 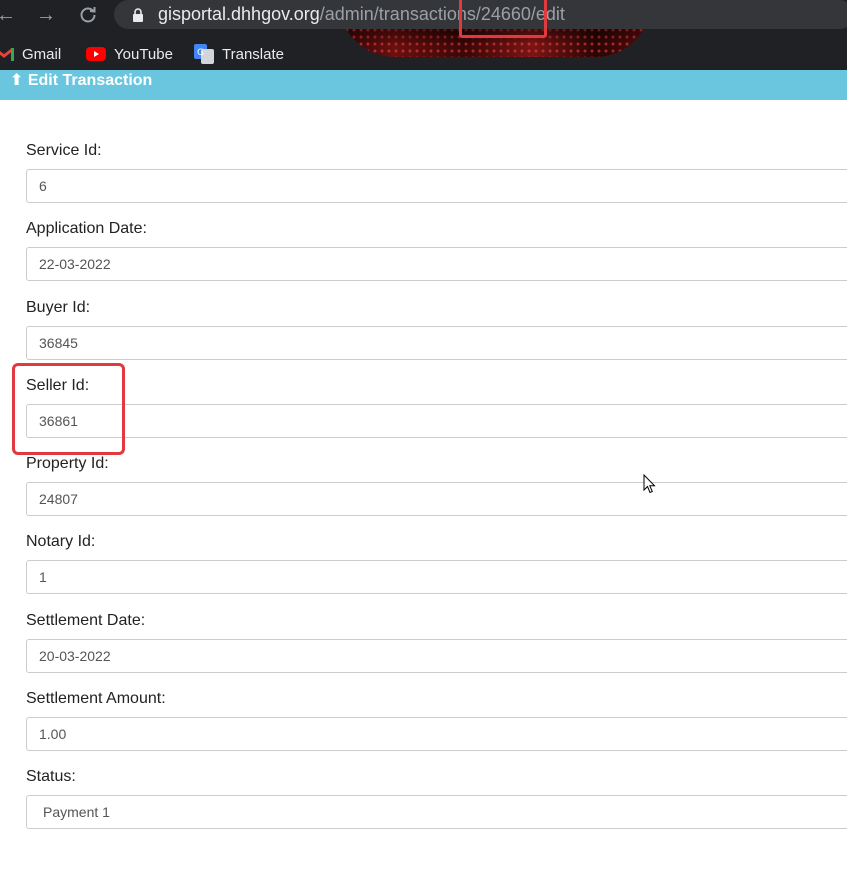 I want to click on url-highlight-annotation, so click(x=503, y=19).